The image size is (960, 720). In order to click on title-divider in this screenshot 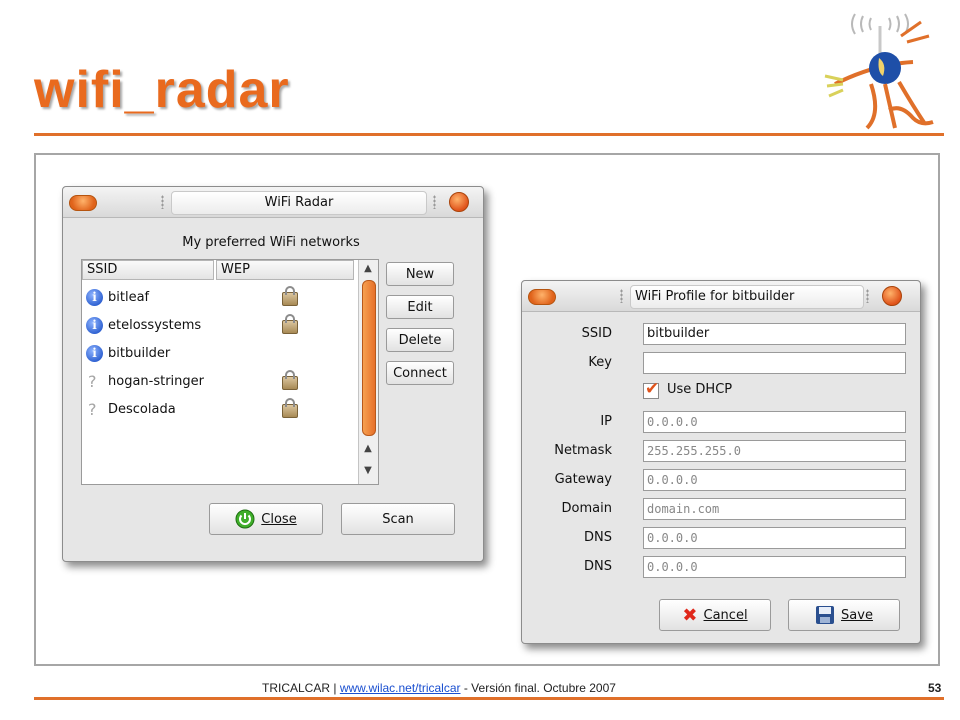, I will do `click(489, 134)`.